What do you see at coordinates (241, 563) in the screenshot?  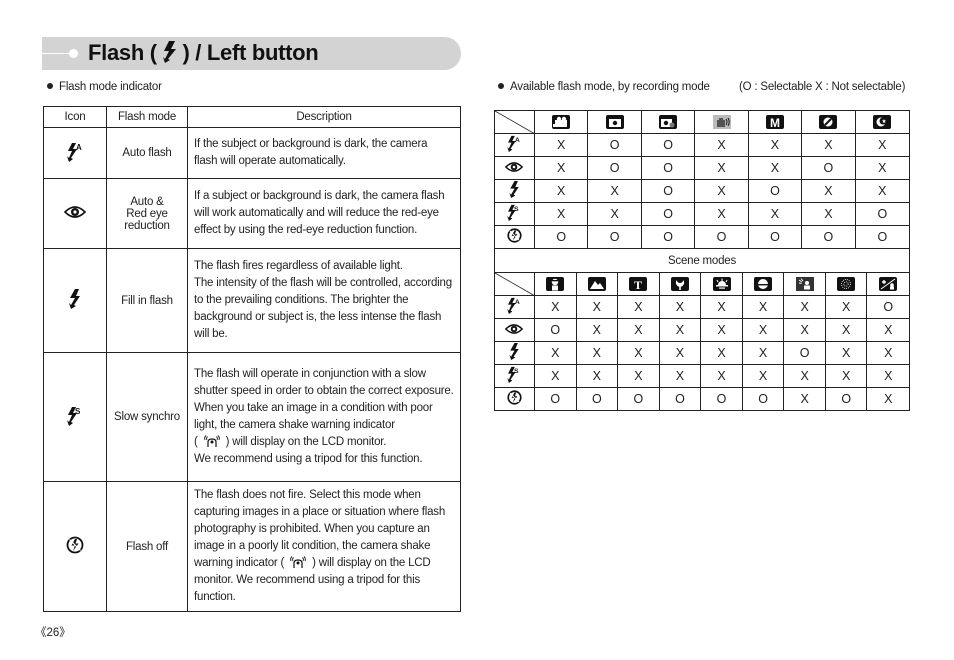 I see `description-text: warning indicator (` at bounding box center [241, 563].